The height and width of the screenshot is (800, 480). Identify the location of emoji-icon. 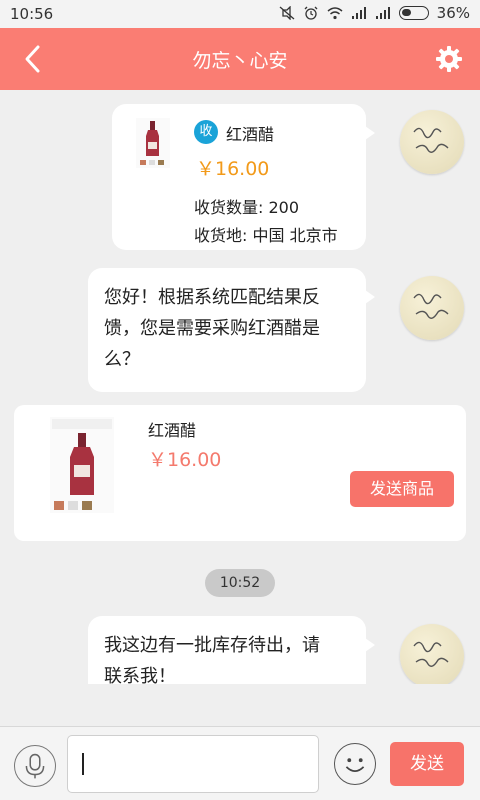
(355, 764).